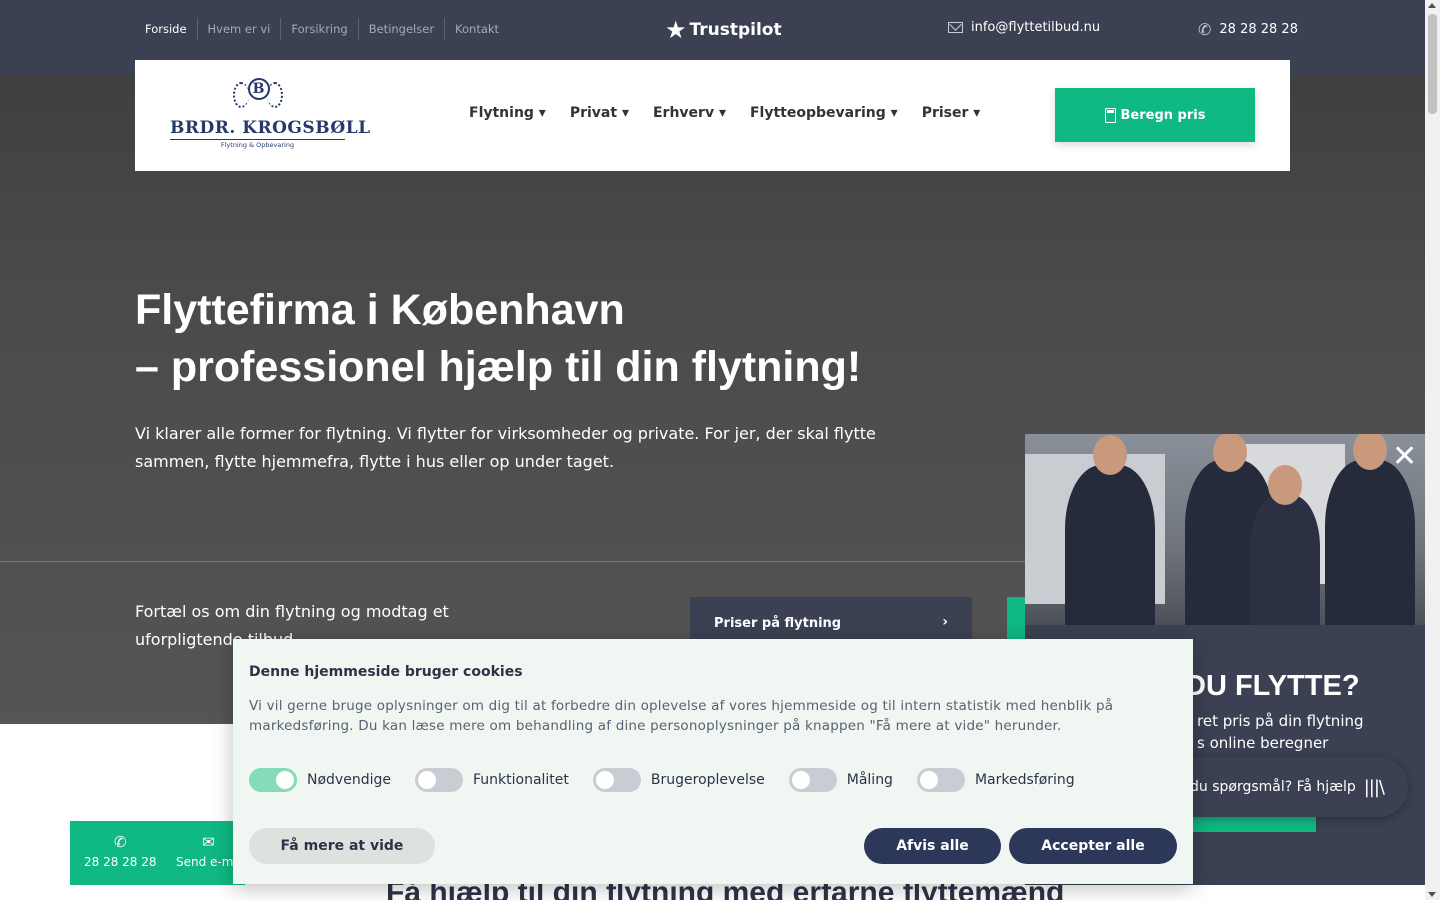  What do you see at coordinates (270, 115) in the screenshot?
I see `logo: B BRDR. KROGSBØLL Flytning & Opbevaring` at bounding box center [270, 115].